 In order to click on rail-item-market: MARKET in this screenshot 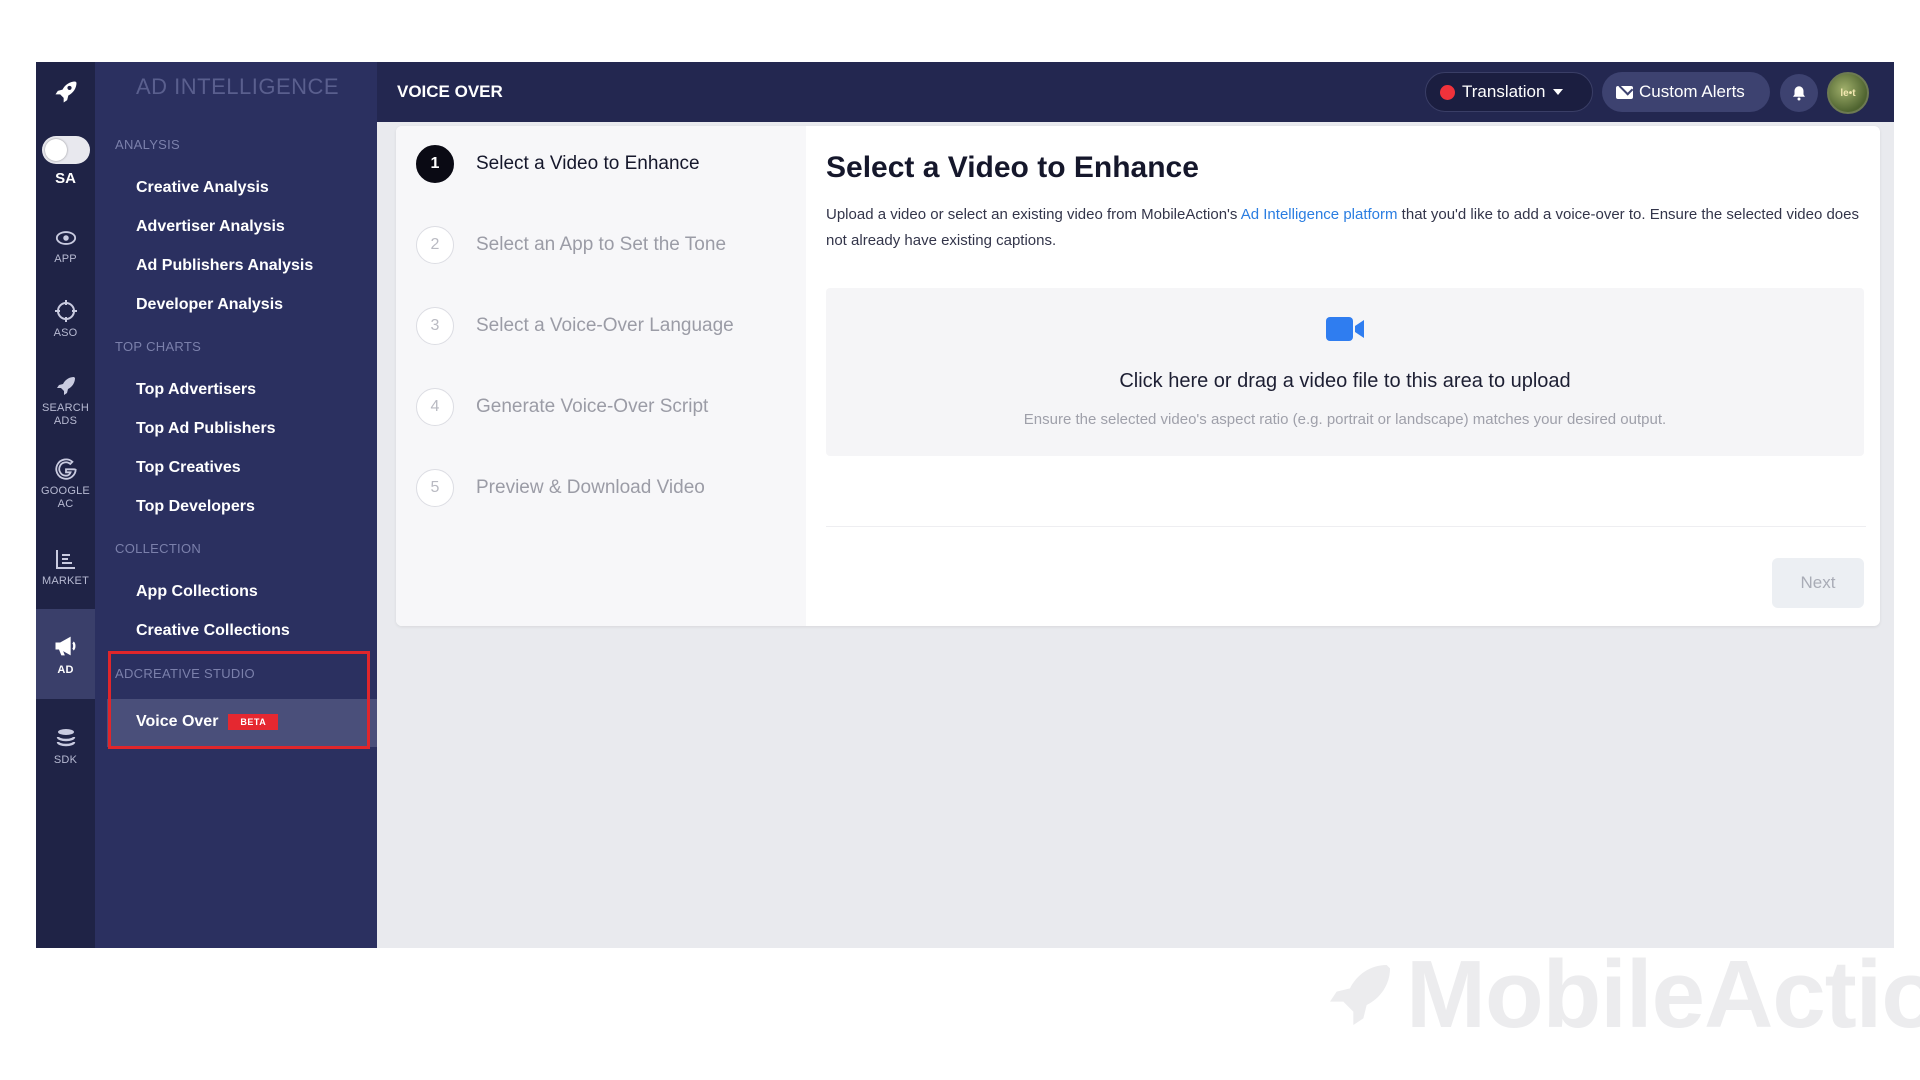, I will do `click(65, 567)`.